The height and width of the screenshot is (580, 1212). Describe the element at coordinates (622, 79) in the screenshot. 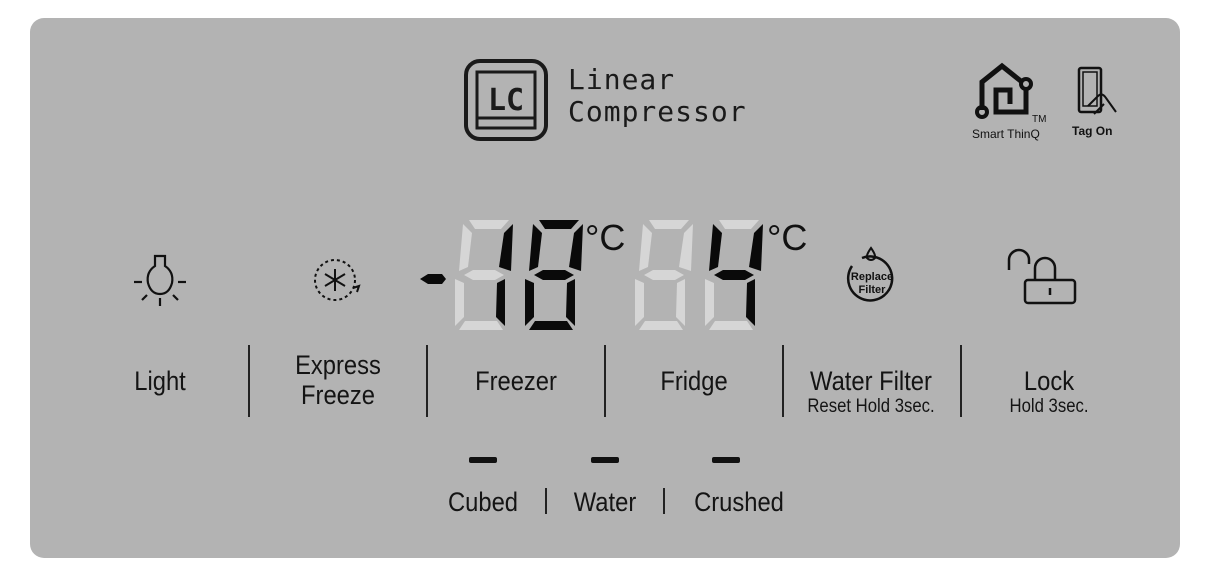

I see `brand-line1: Linear` at that location.